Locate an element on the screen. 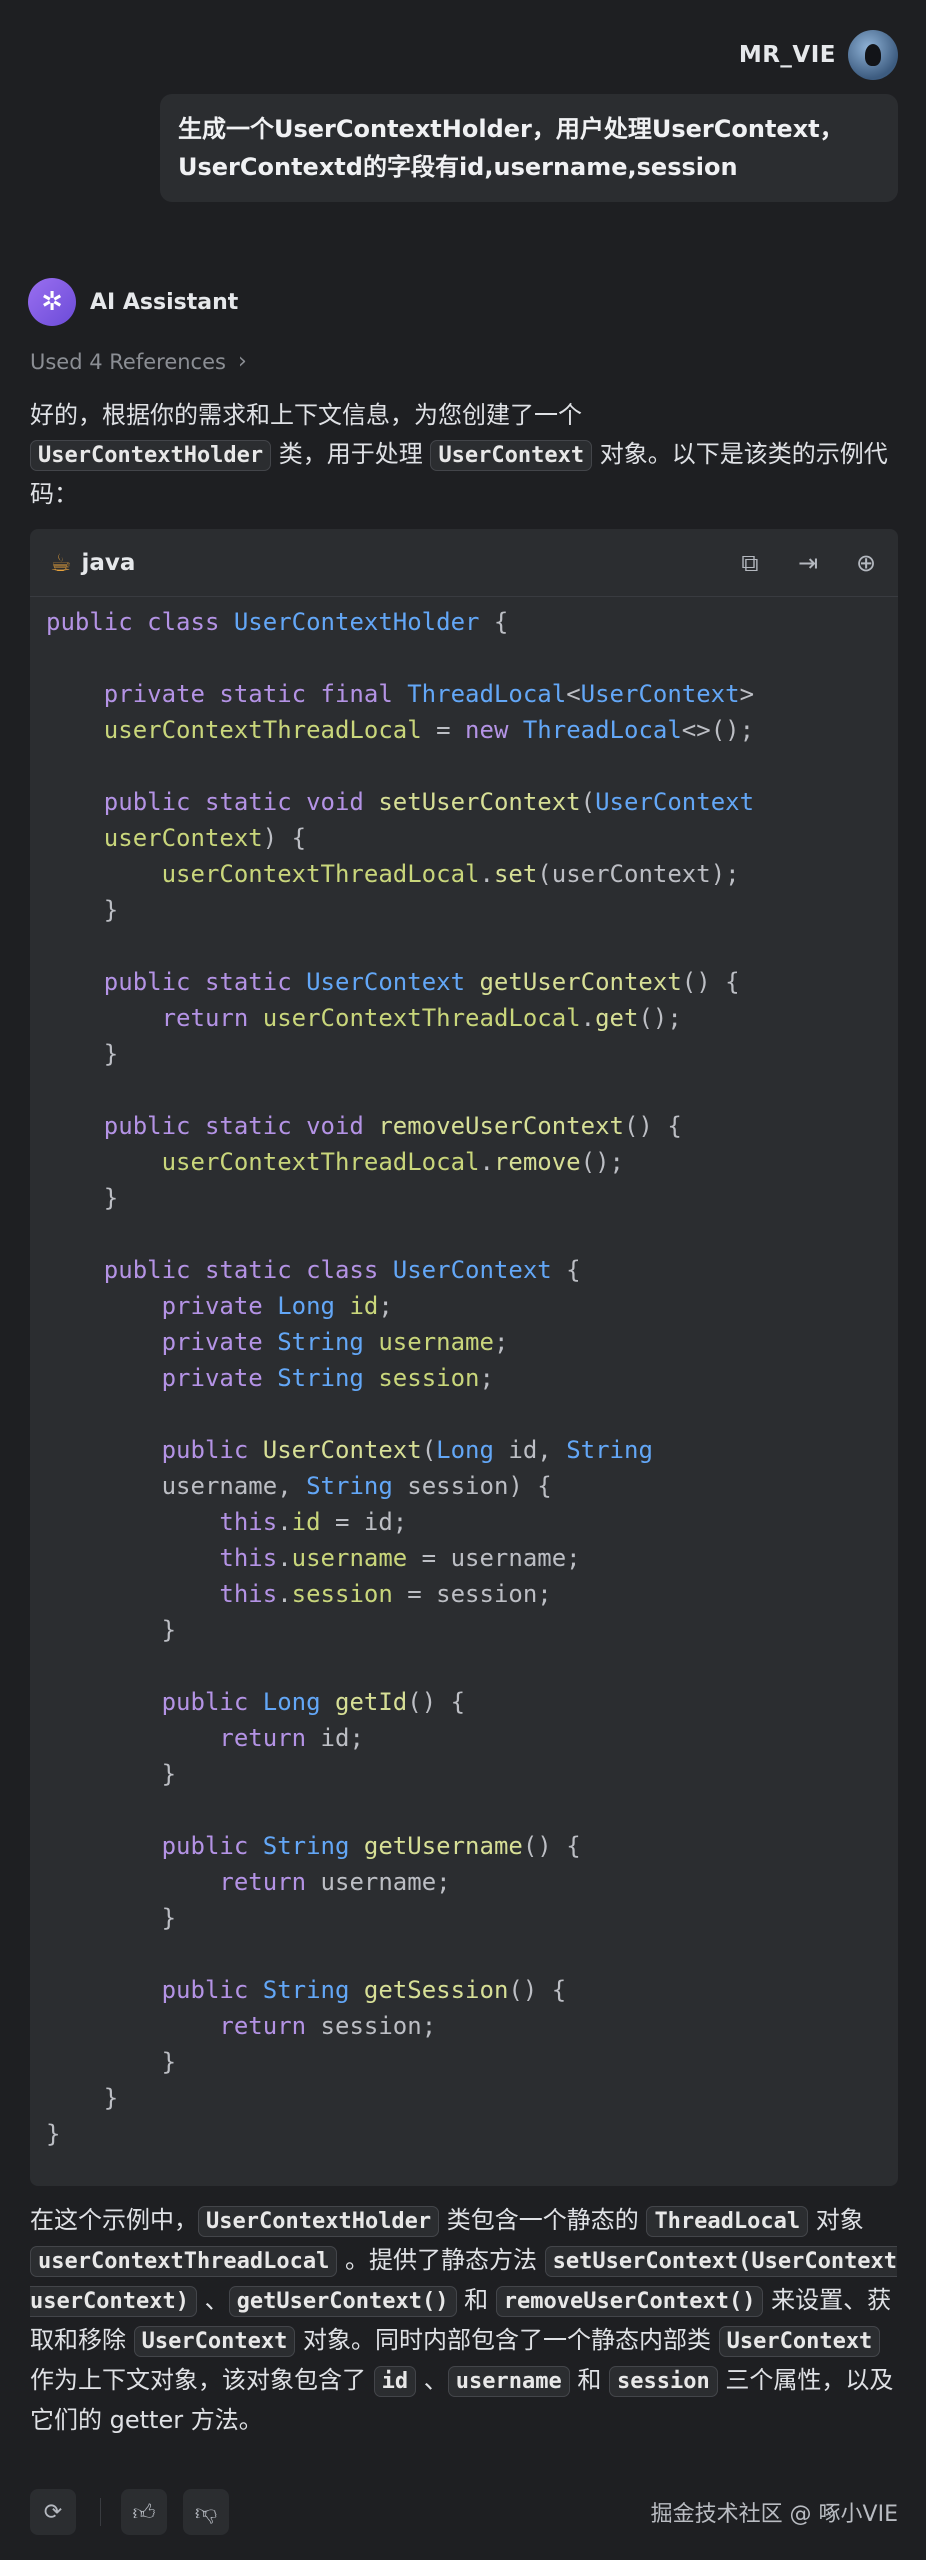 This screenshot has height=2560, width=926. code-block-header: ☕ java ⧉ ⇥ ⊕ is located at coordinates (464, 563).